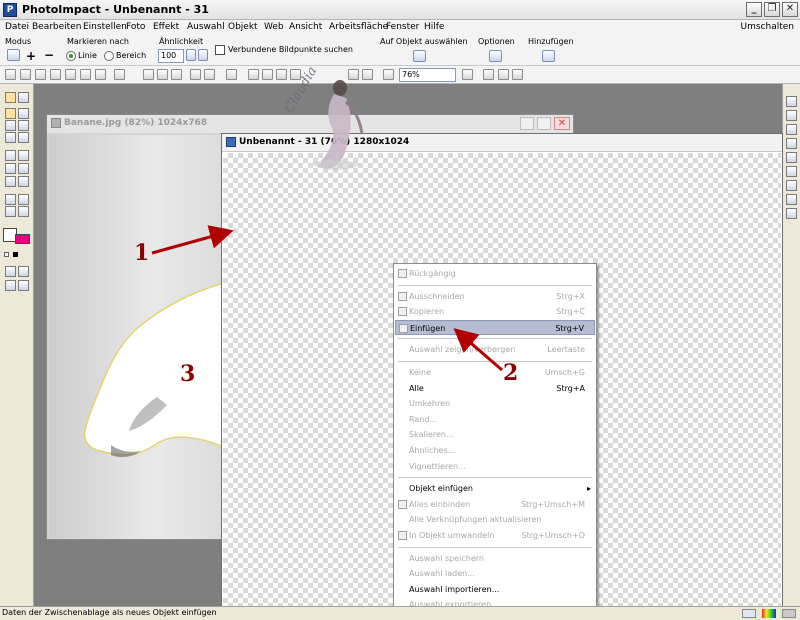  What do you see at coordinates (142, 253) in the screenshot?
I see `annotation-number-1: 1` at bounding box center [142, 253].